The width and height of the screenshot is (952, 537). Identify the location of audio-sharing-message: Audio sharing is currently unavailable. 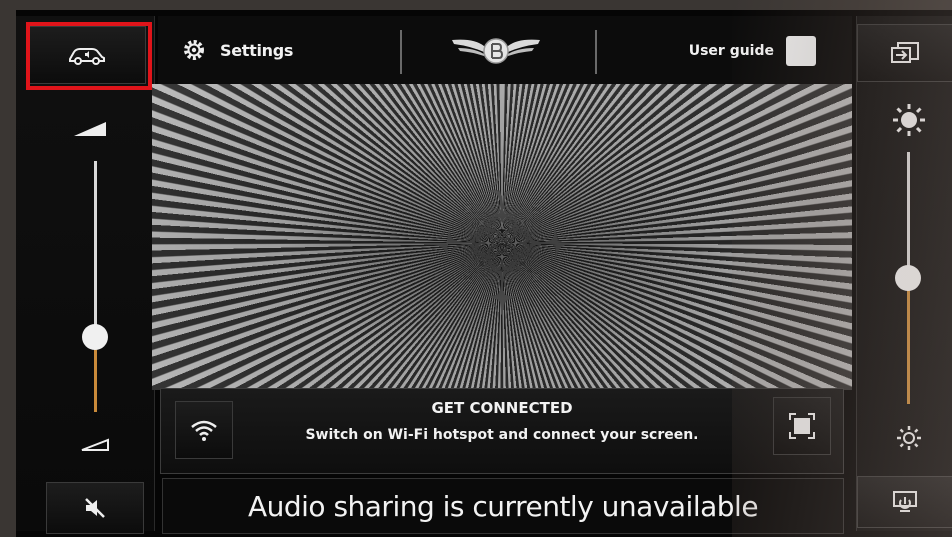
(503, 506).